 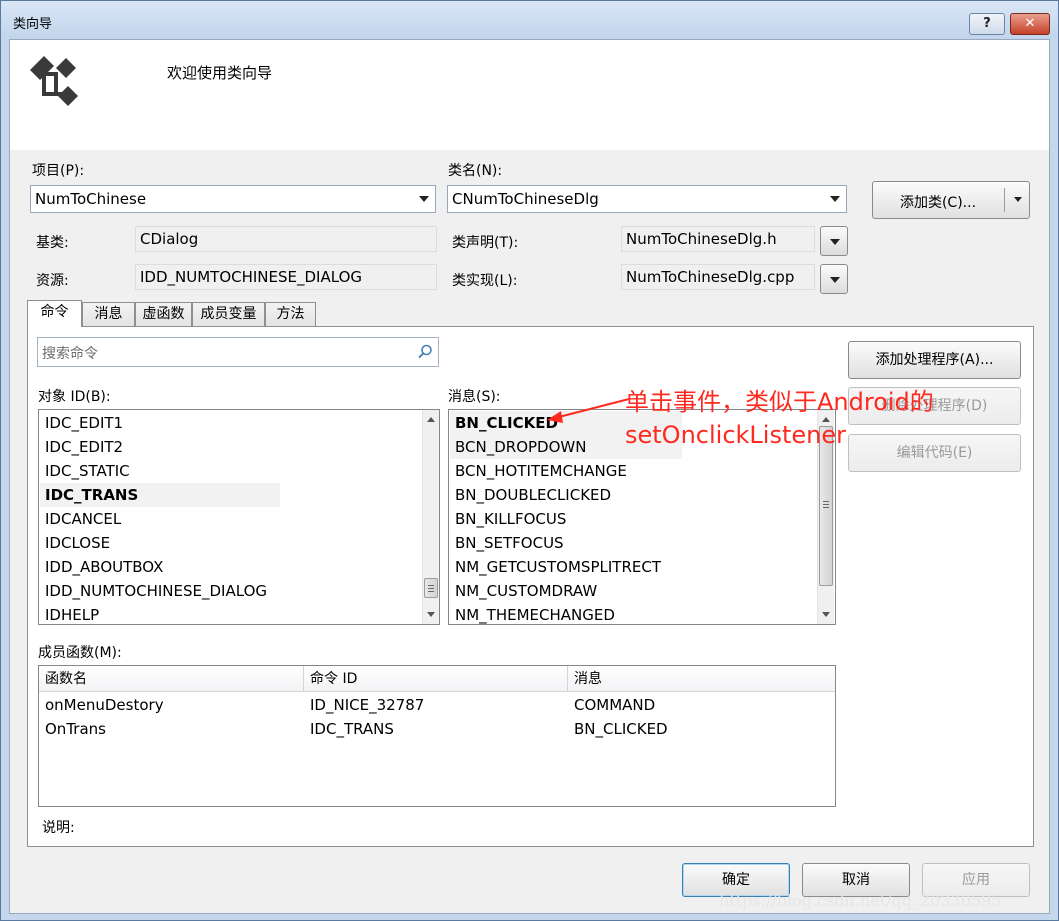 I want to click on list-item: IDD_ABOUTBOX, so click(x=104, y=567).